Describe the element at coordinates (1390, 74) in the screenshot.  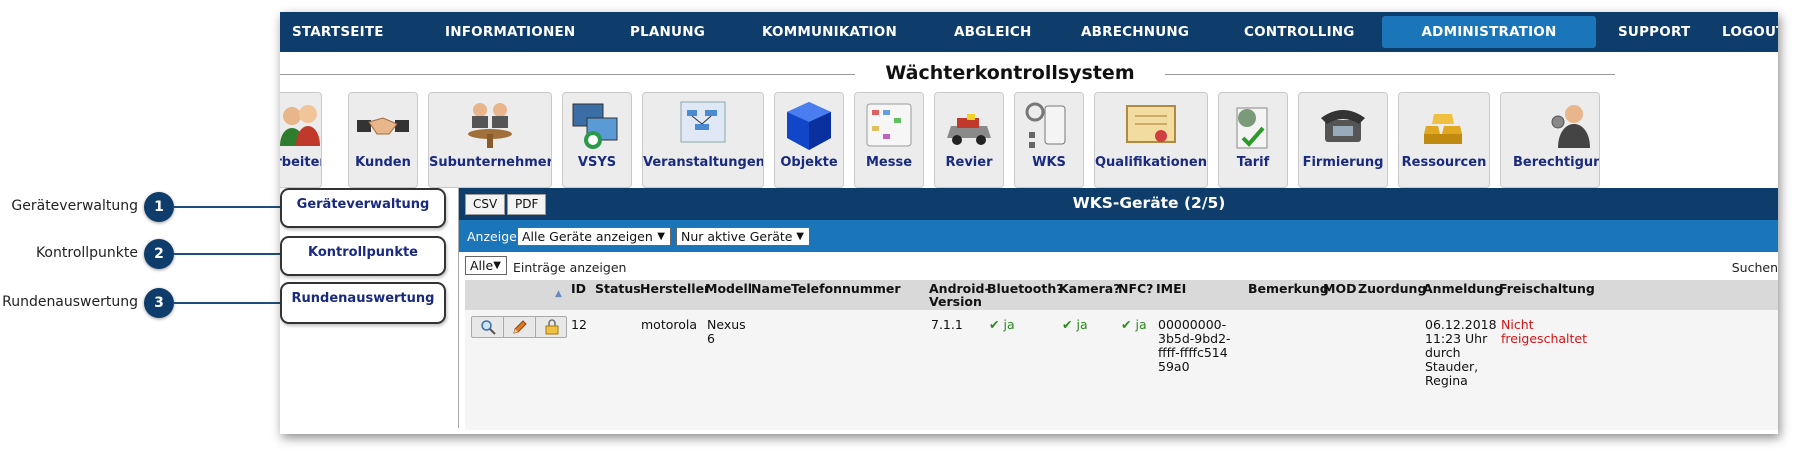
I see `title-rule-right` at that location.